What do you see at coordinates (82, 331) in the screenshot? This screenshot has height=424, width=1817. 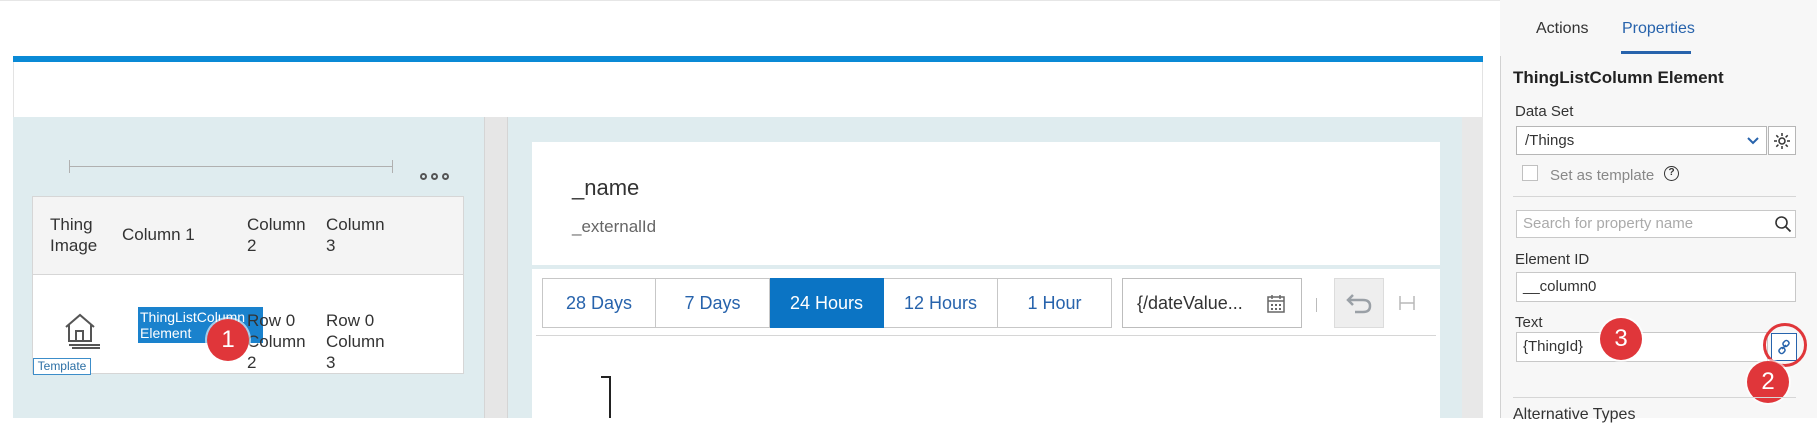 I see `house-image-icon` at bounding box center [82, 331].